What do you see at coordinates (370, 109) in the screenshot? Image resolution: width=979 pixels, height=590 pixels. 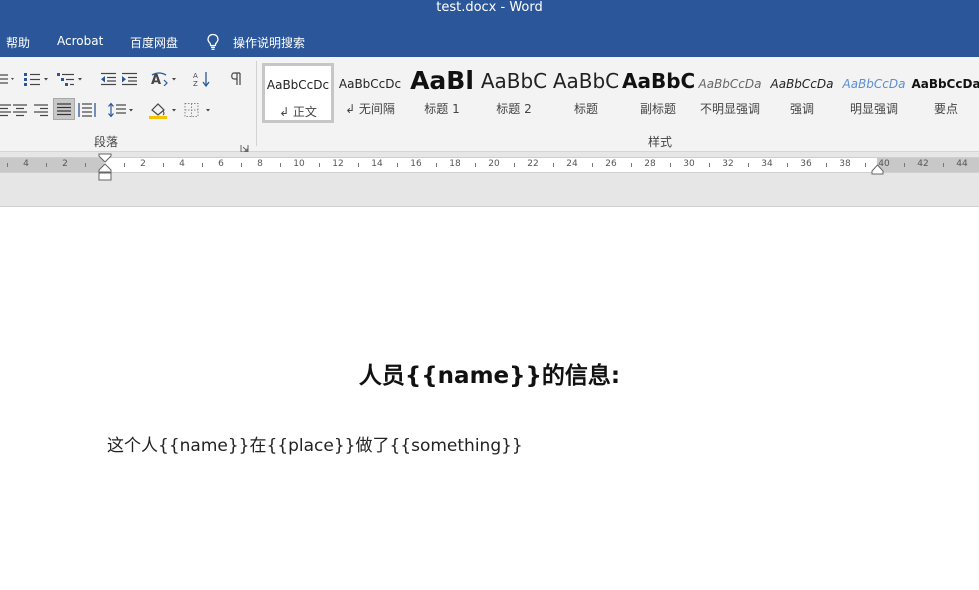 I see `style-name: ↲ 无间隔` at bounding box center [370, 109].